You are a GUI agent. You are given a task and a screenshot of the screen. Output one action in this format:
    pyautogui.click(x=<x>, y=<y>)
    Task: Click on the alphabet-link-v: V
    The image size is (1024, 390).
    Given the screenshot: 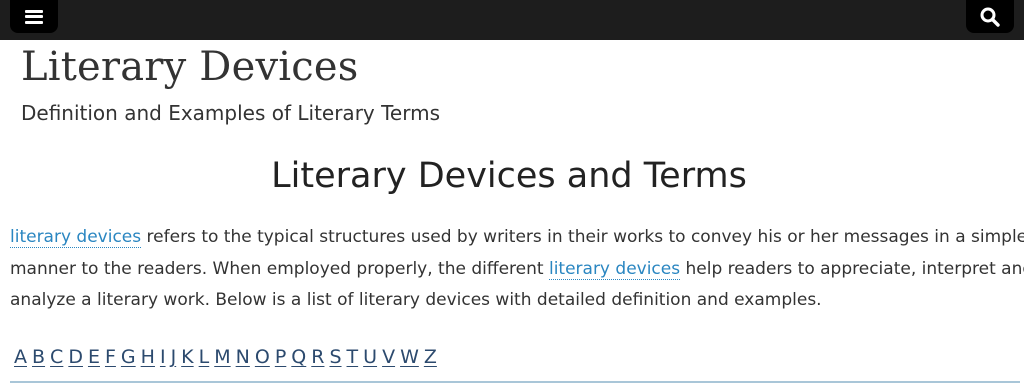 What is the action you would take?
    pyautogui.click(x=388, y=357)
    